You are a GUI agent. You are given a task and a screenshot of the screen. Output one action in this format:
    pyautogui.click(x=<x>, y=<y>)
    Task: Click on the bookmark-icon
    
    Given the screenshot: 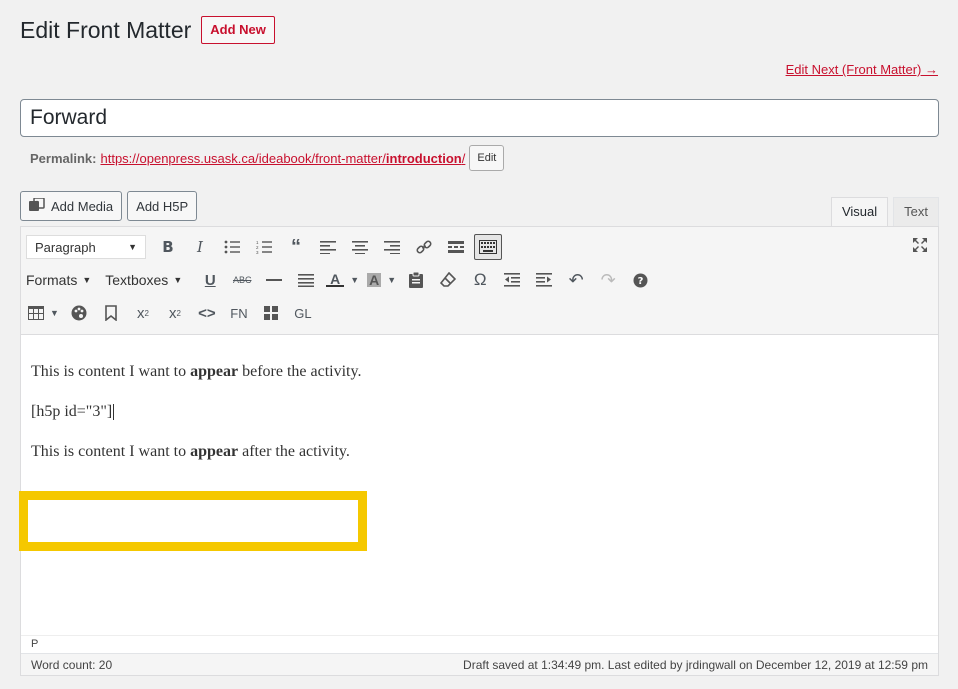 What is the action you would take?
    pyautogui.click(x=111, y=313)
    